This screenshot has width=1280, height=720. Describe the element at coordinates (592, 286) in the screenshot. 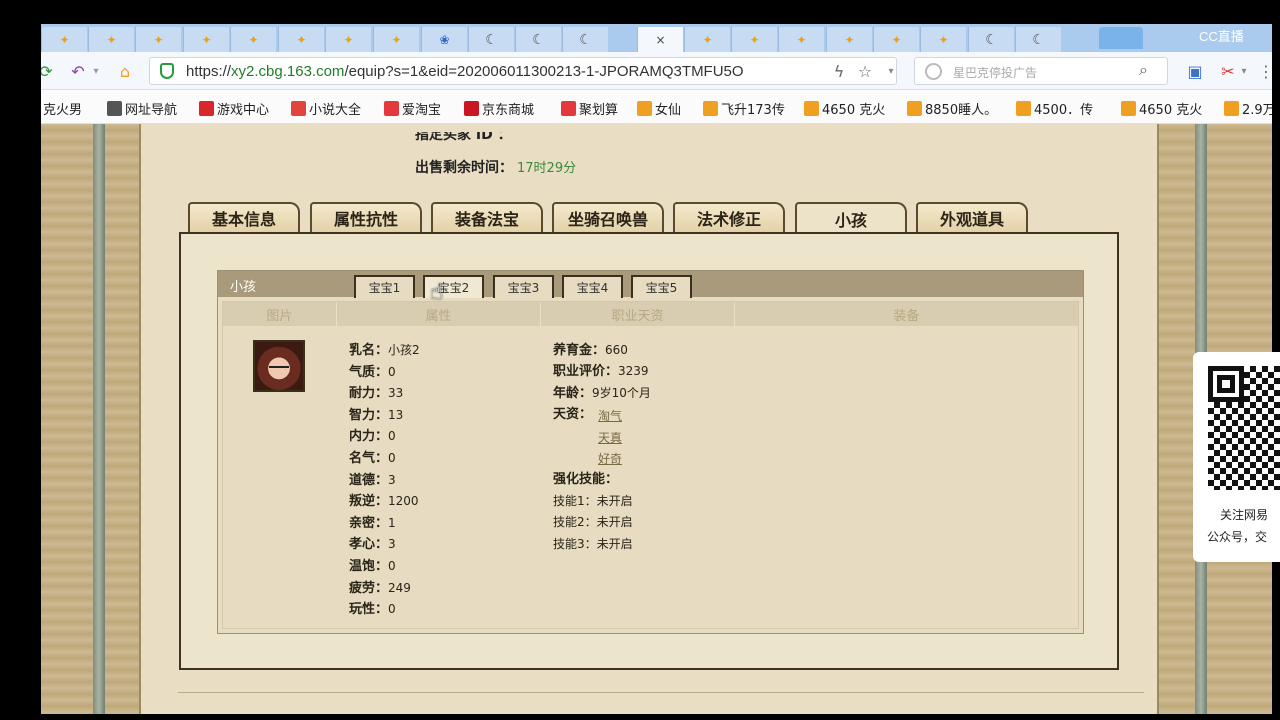

I see `child-sub-tab: 宝宝4` at that location.